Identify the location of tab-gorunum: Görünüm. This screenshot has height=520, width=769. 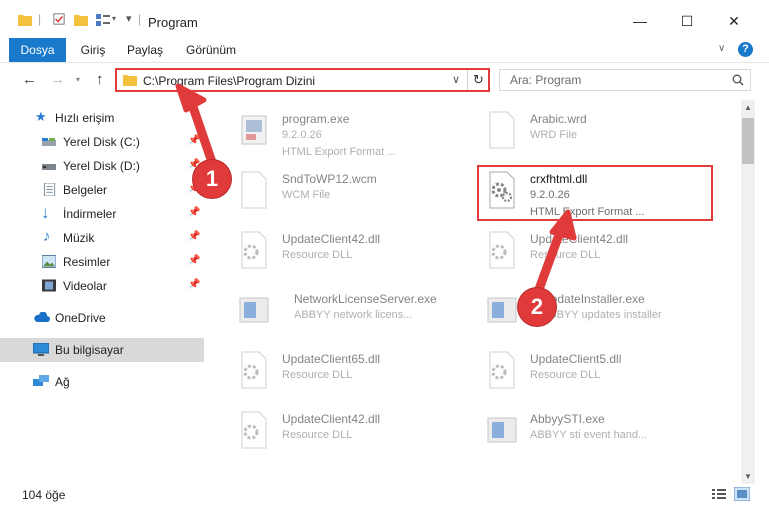
(211, 50).